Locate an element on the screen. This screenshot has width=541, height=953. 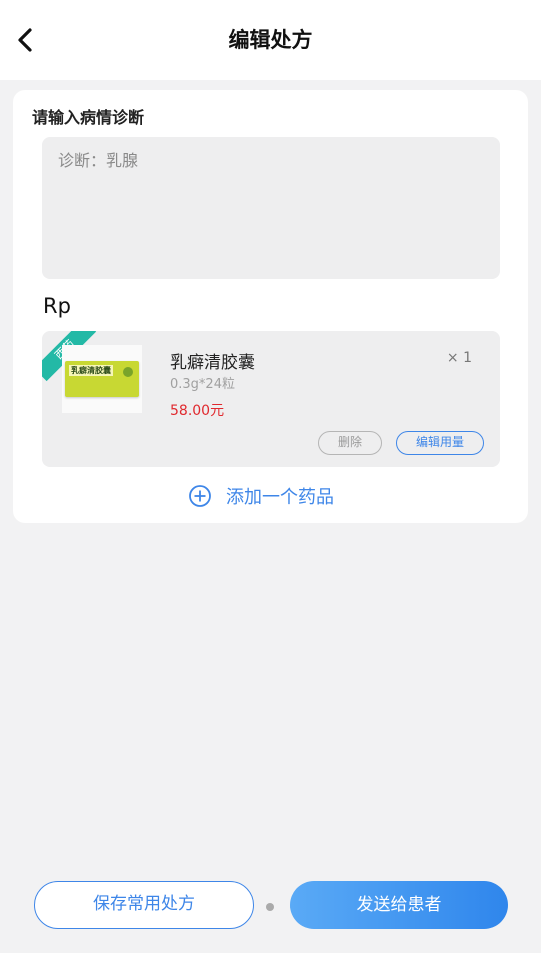
drug-price: 58.00元 is located at coordinates (197, 411).